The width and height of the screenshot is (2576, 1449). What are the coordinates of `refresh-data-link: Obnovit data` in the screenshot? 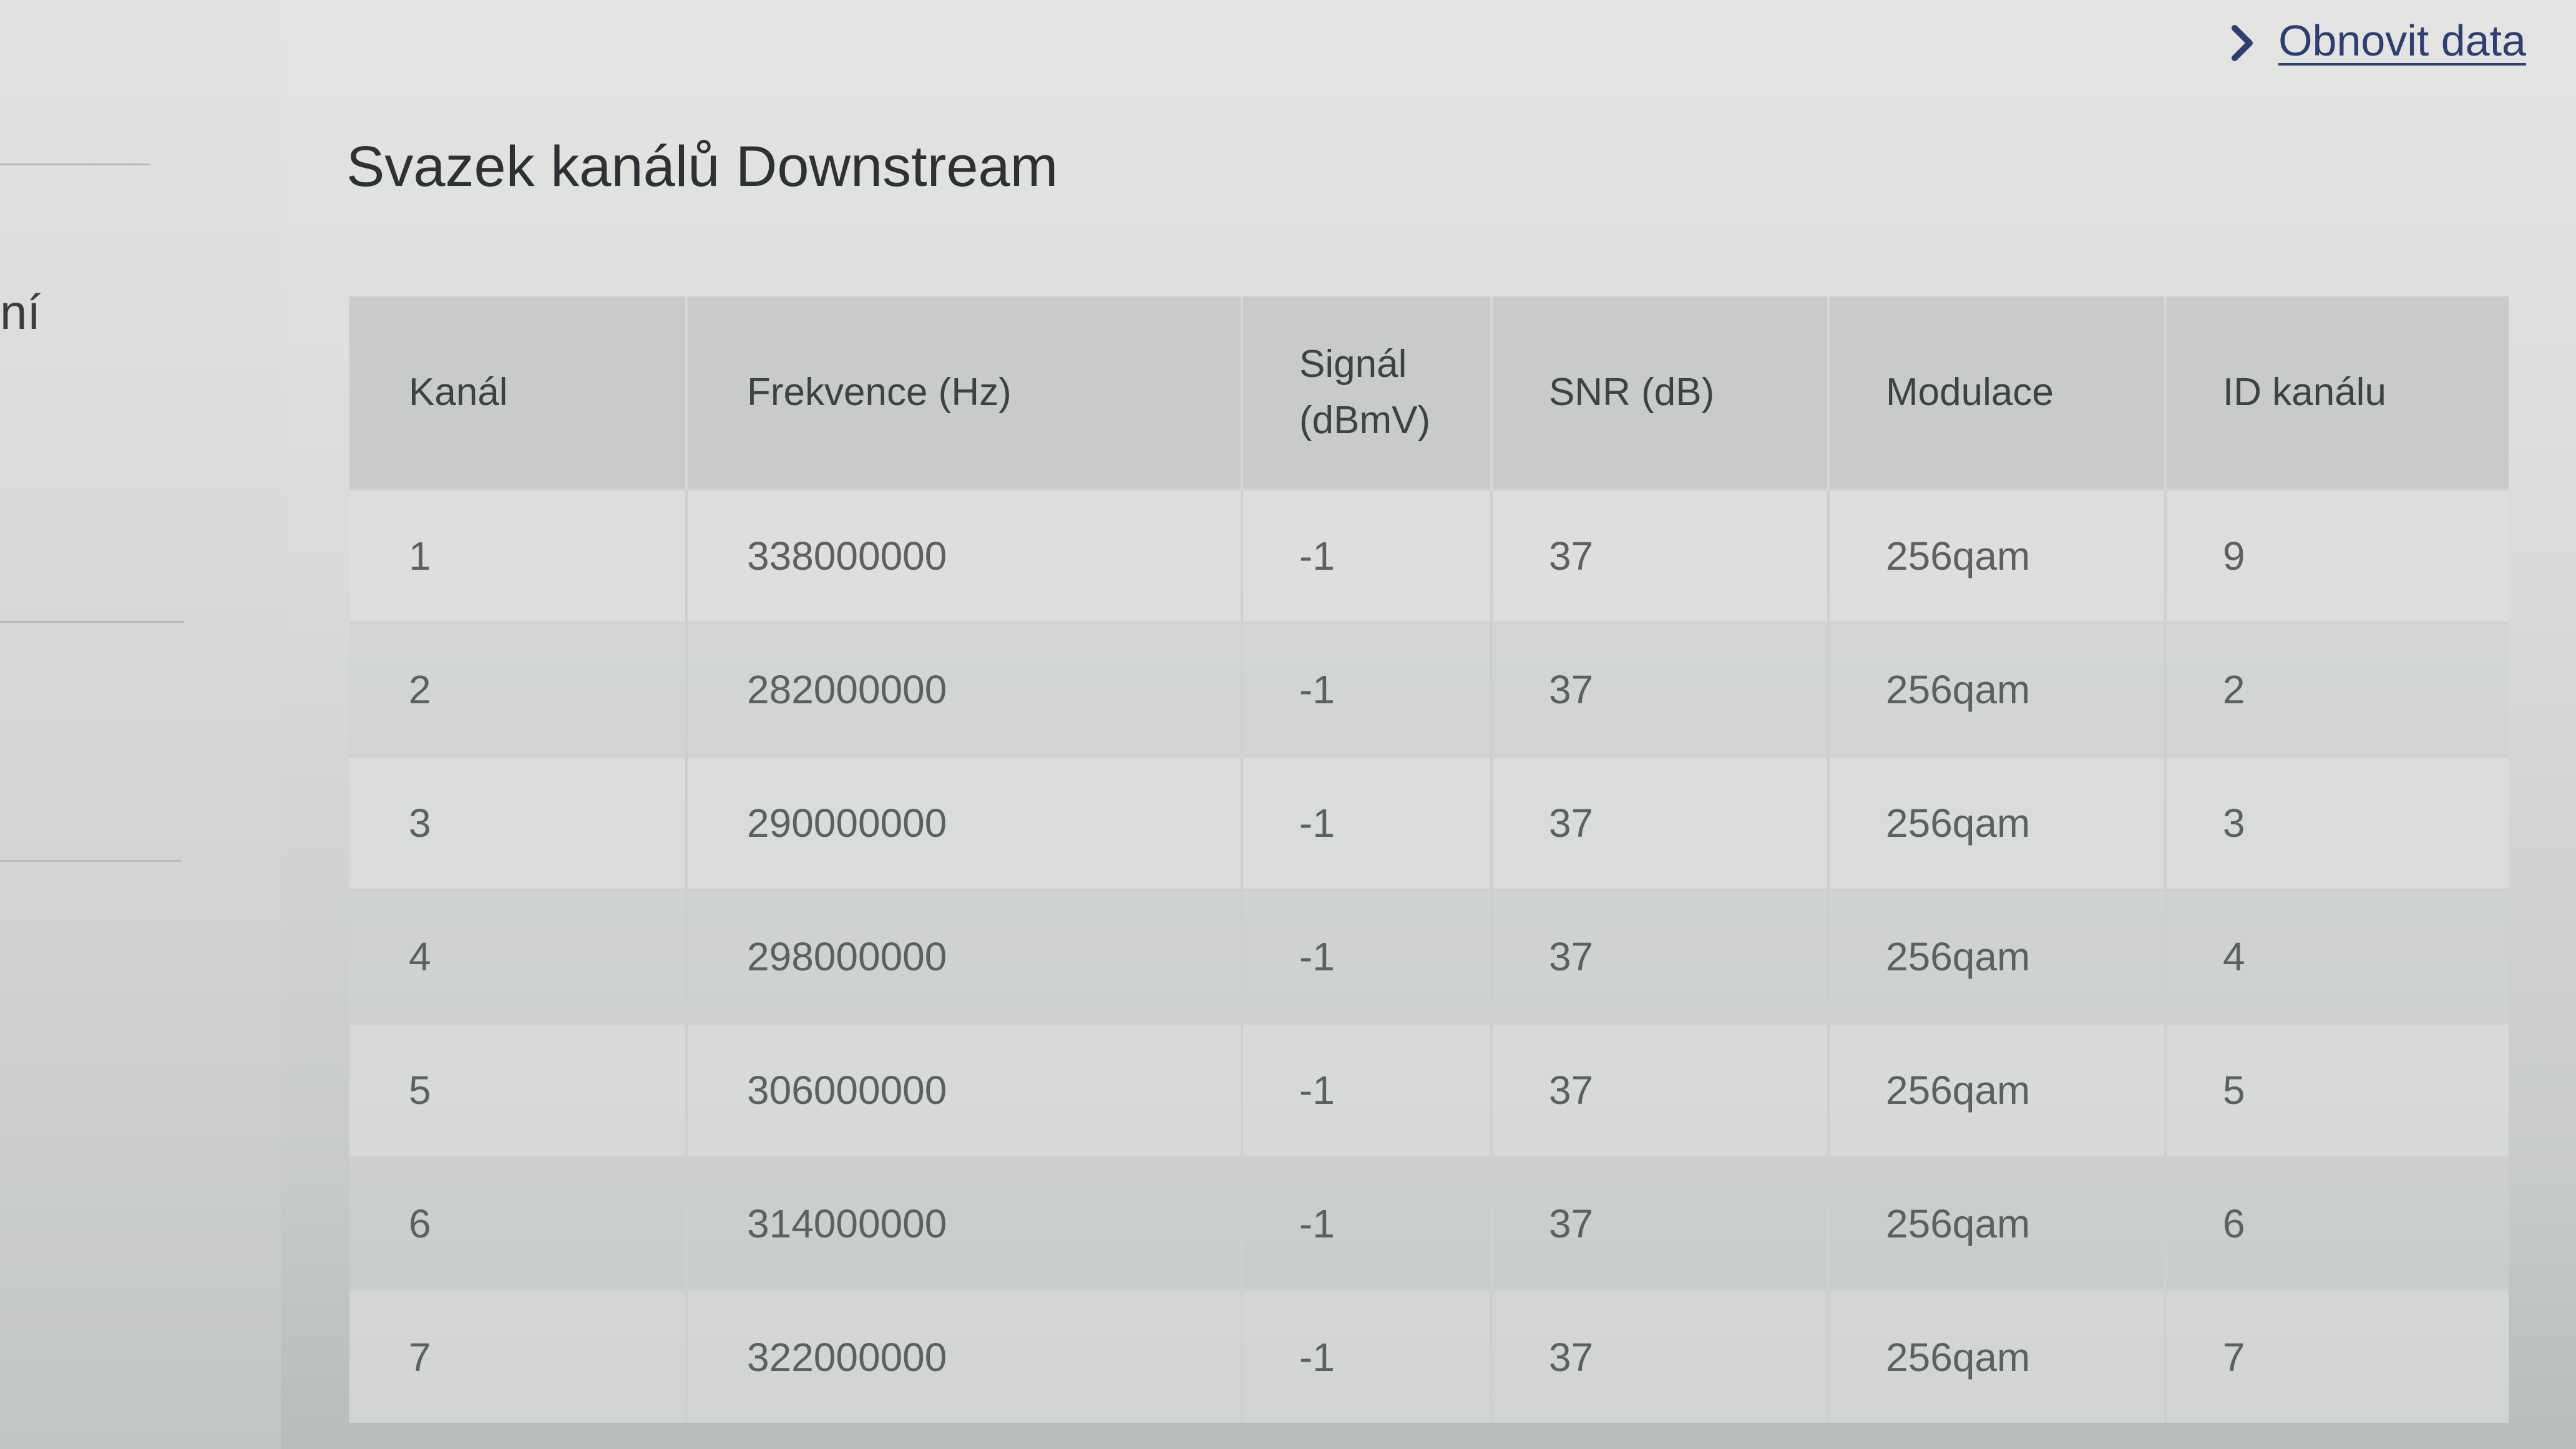 It's located at (2374, 41).